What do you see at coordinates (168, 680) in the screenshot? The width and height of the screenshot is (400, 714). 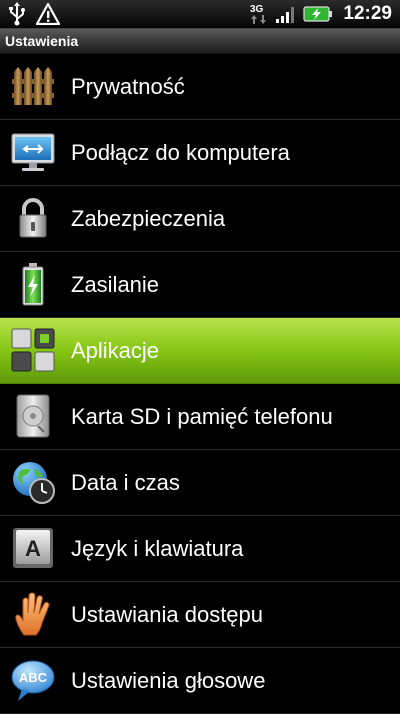 I see `settings-item-label: Ustawienia głosowe` at bounding box center [168, 680].